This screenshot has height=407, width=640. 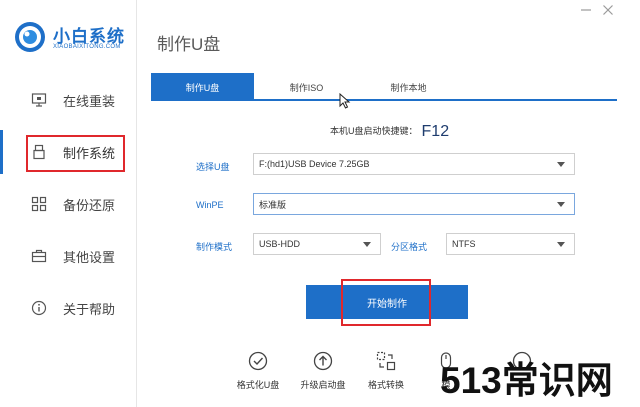 I want to click on minimize-icon, so click(x=586, y=10).